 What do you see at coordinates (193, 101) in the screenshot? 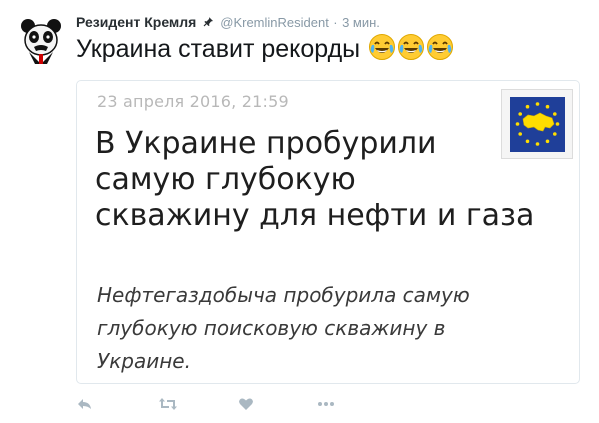
I see `article-date: 23 апреля 2016, 21:59` at bounding box center [193, 101].